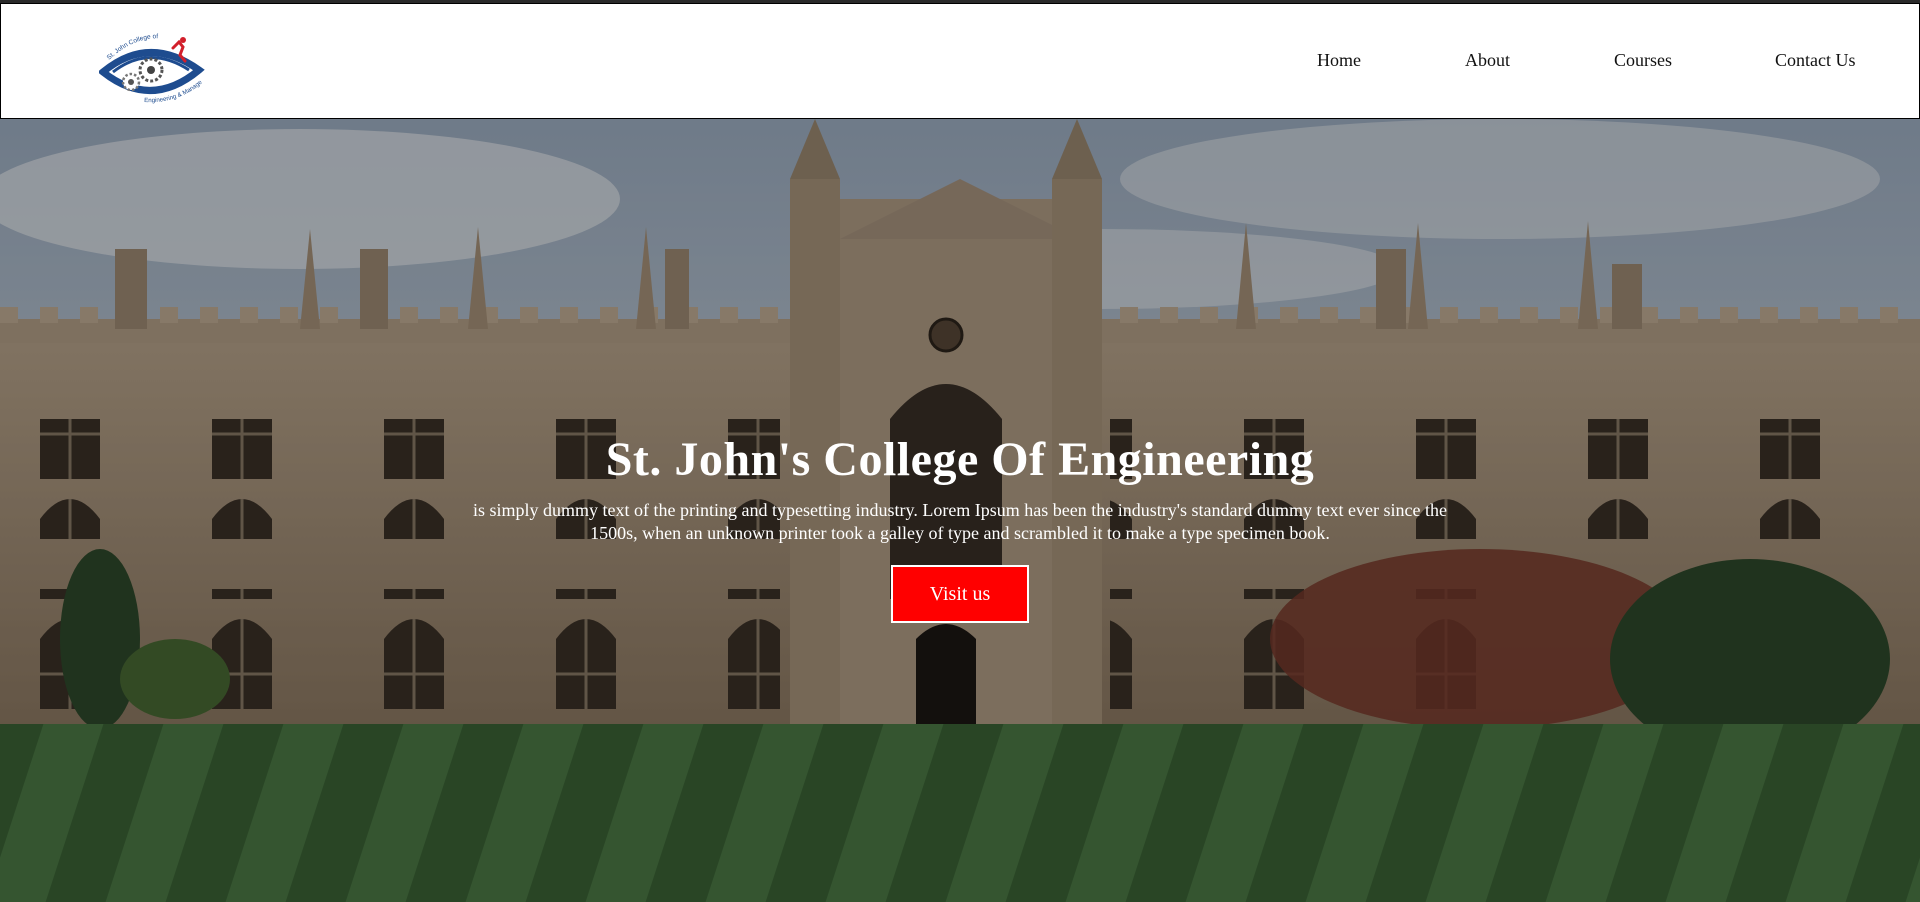  I want to click on nav-courses-link: Courses, so click(1643, 60).